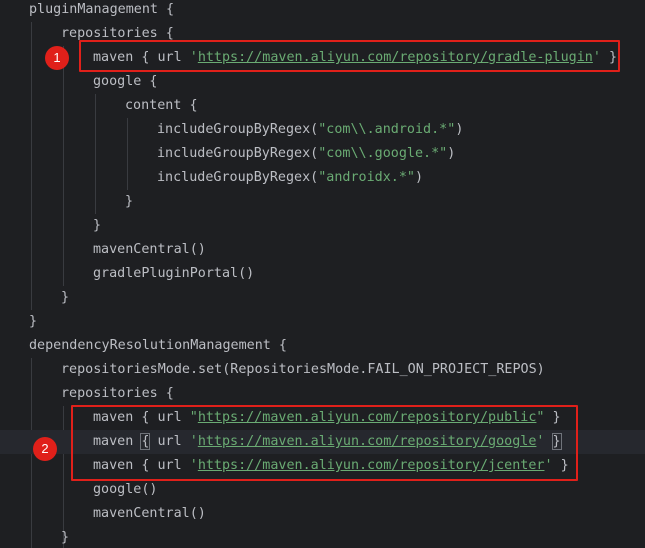 The width and height of the screenshot is (645, 548). I want to click on code-line: includeGroupByRegex("com\\.android.*"), so click(322, 130).